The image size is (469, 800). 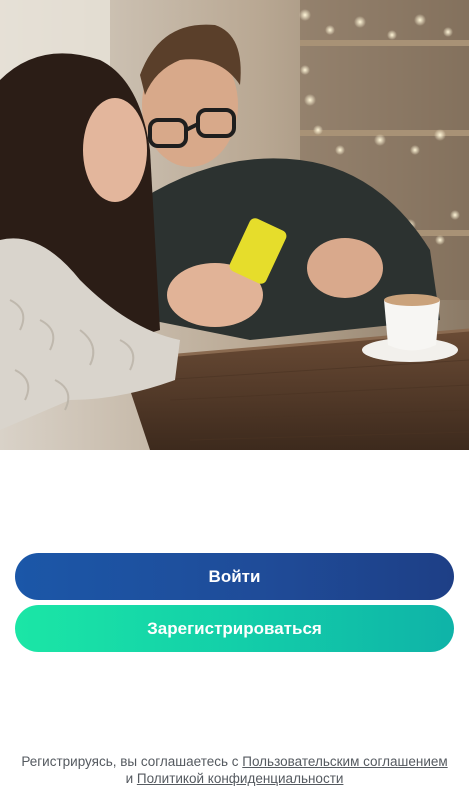 What do you see at coordinates (240, 778) in the screenshot?
I see `privacy-policy-link: Политикой конфиденциальности` at bounding box center [240, 778].